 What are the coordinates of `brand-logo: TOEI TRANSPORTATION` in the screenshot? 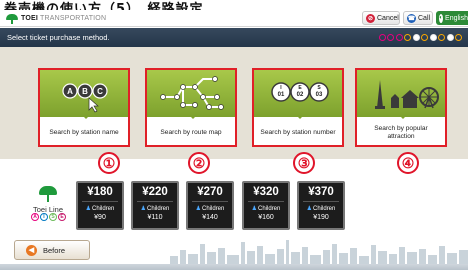 It's located at (56, 18).